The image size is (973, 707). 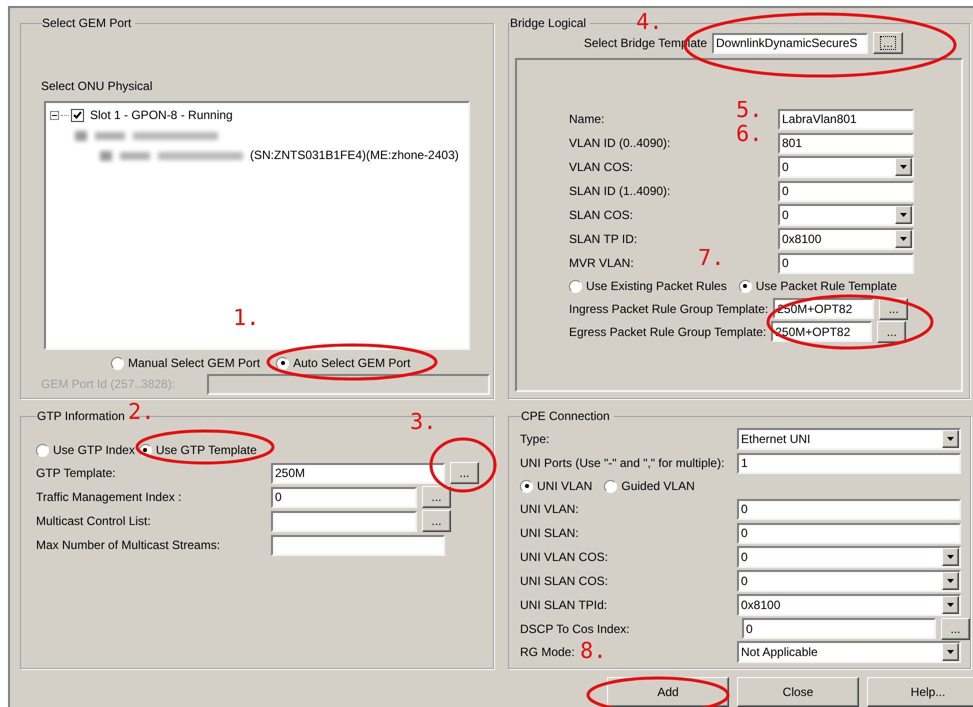 I want to click on group-title: Select GEM Port, so click(x=87, y=23).